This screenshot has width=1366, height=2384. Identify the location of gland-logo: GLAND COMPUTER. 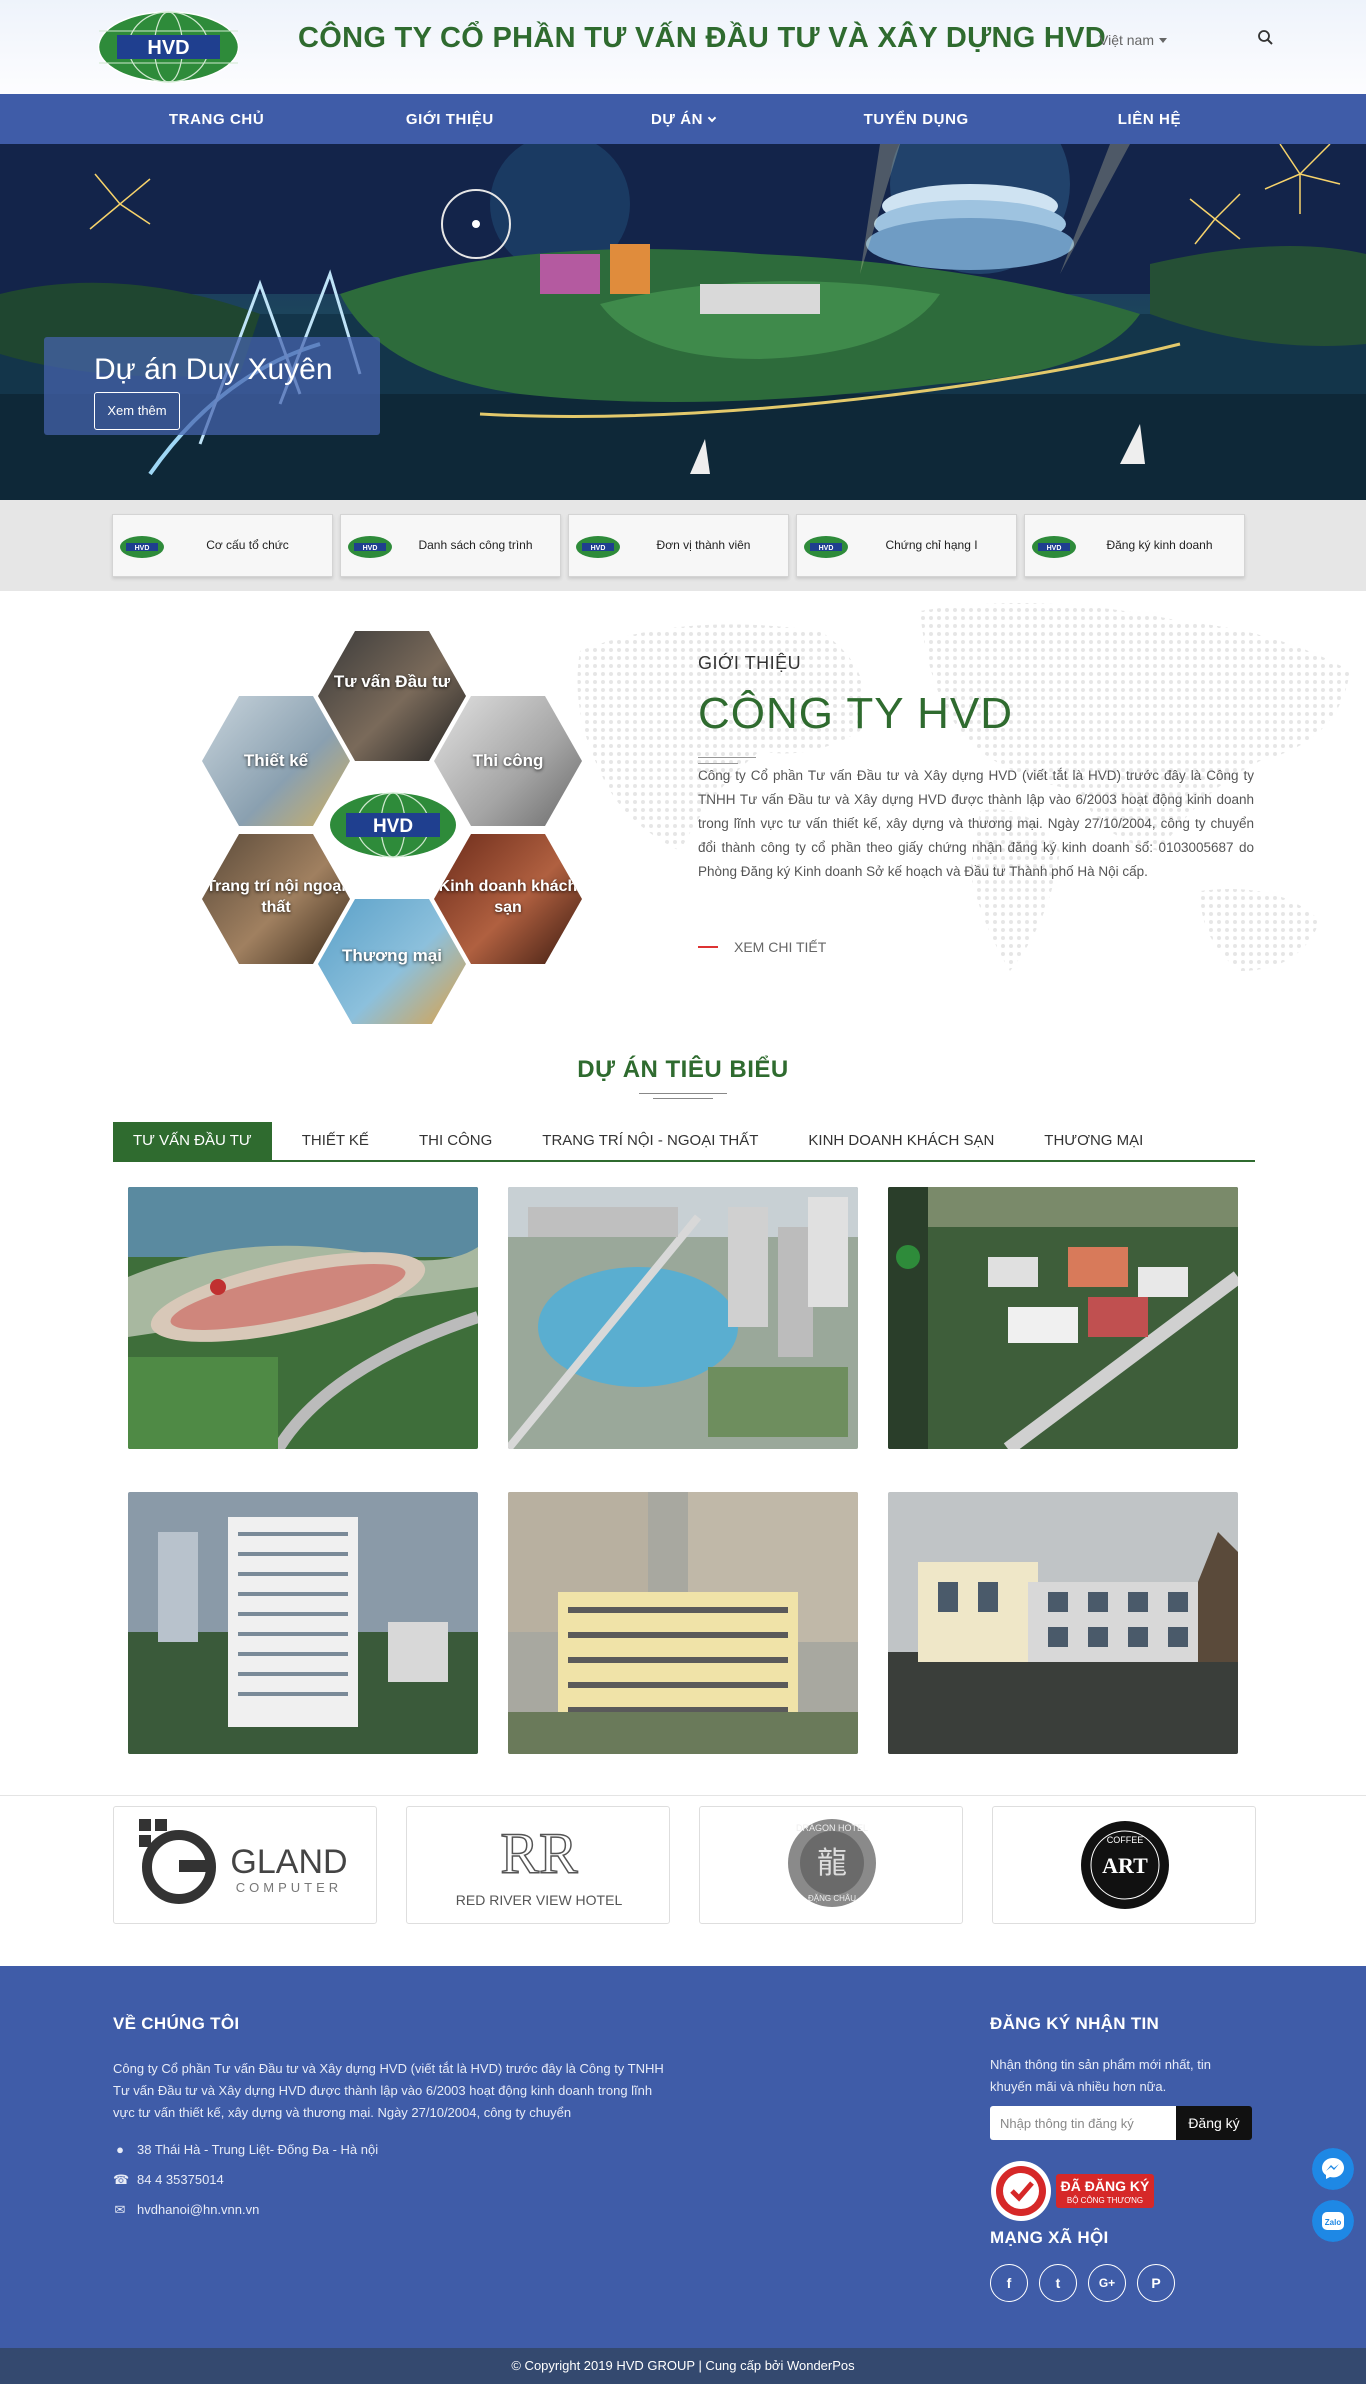
(243, 1861).